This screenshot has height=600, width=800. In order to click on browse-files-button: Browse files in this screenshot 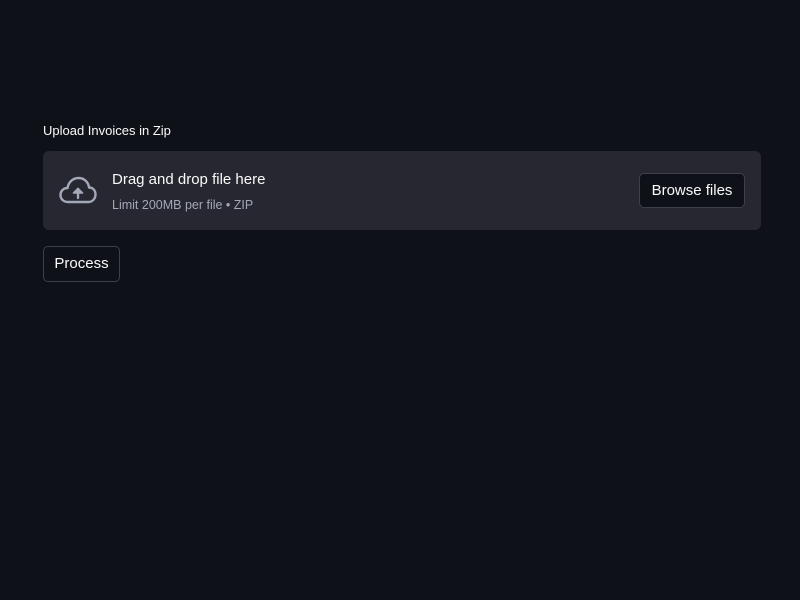, I will do `click(692, 190)`.